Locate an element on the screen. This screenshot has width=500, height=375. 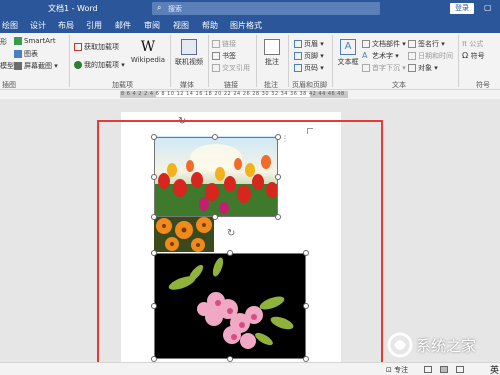
group-label-text: 文本 is located at coordinates (399, 85).